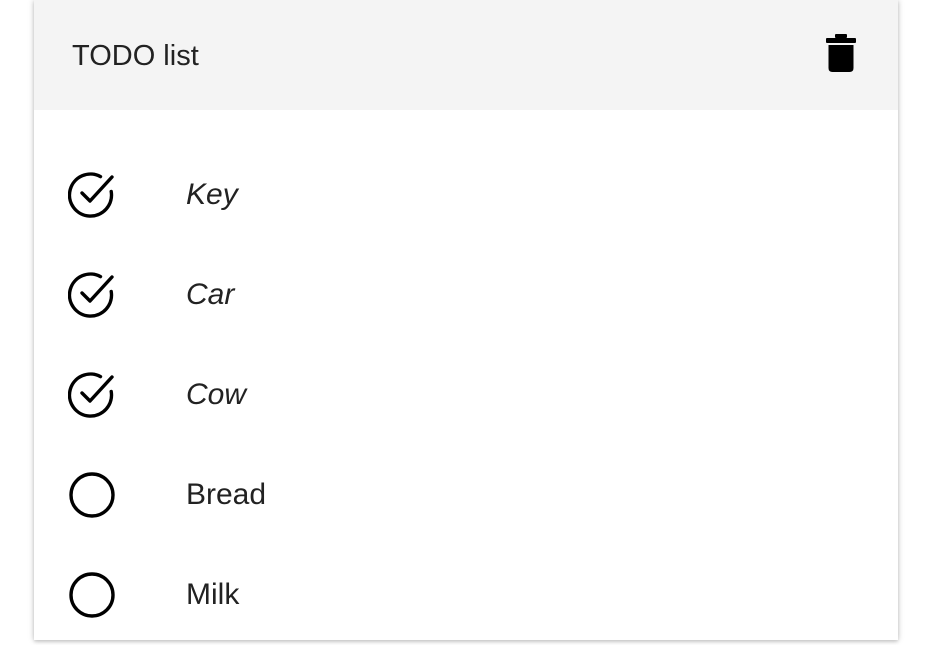 The image size is (932, 645). Describe the element at coordinates (213, 594) in the screenshot. I see `list-item-label: Milk` at that location.